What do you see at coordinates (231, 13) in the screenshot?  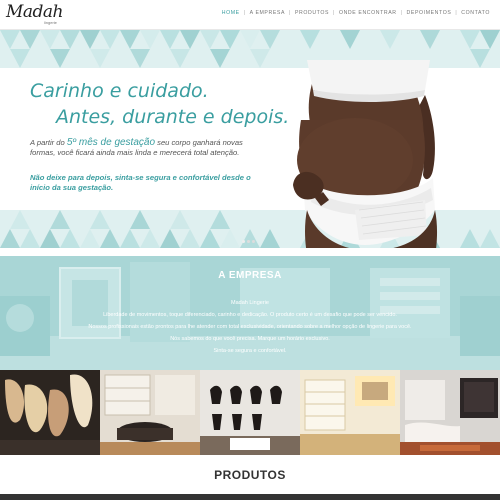 I see `nav-item-home: HOME` at bounding box center [231, 13].